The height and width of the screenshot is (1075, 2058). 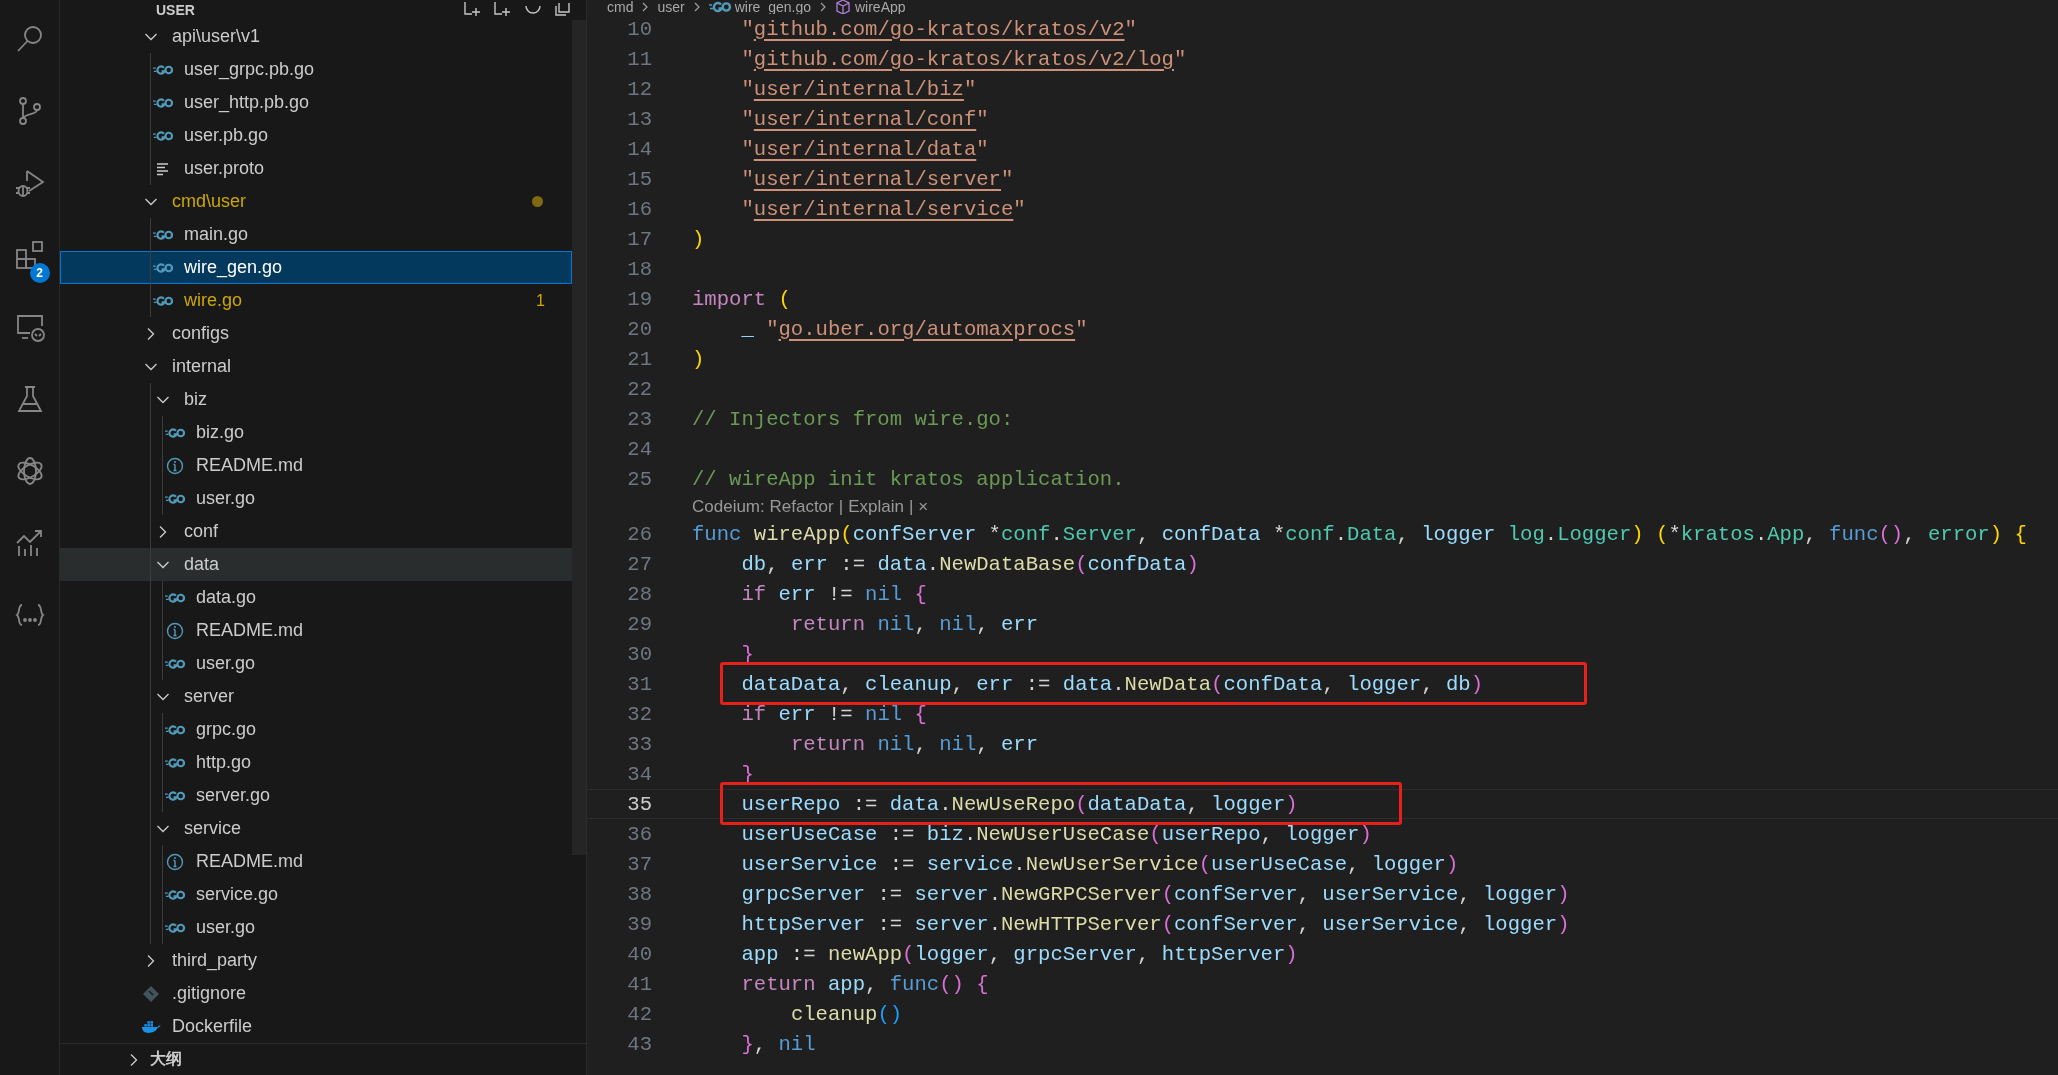 I want to click on line-number: 29, so click(x=639, y=624).